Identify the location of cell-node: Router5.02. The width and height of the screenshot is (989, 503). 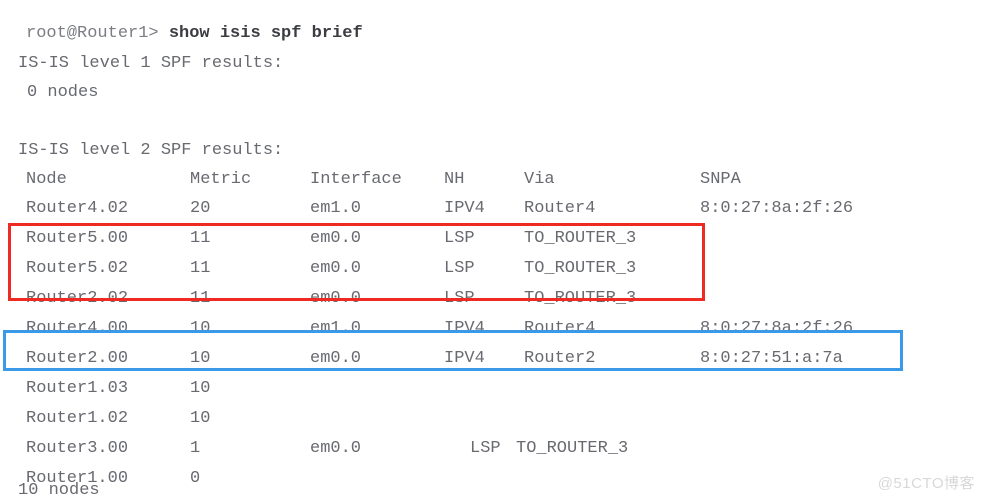
(77, 268).